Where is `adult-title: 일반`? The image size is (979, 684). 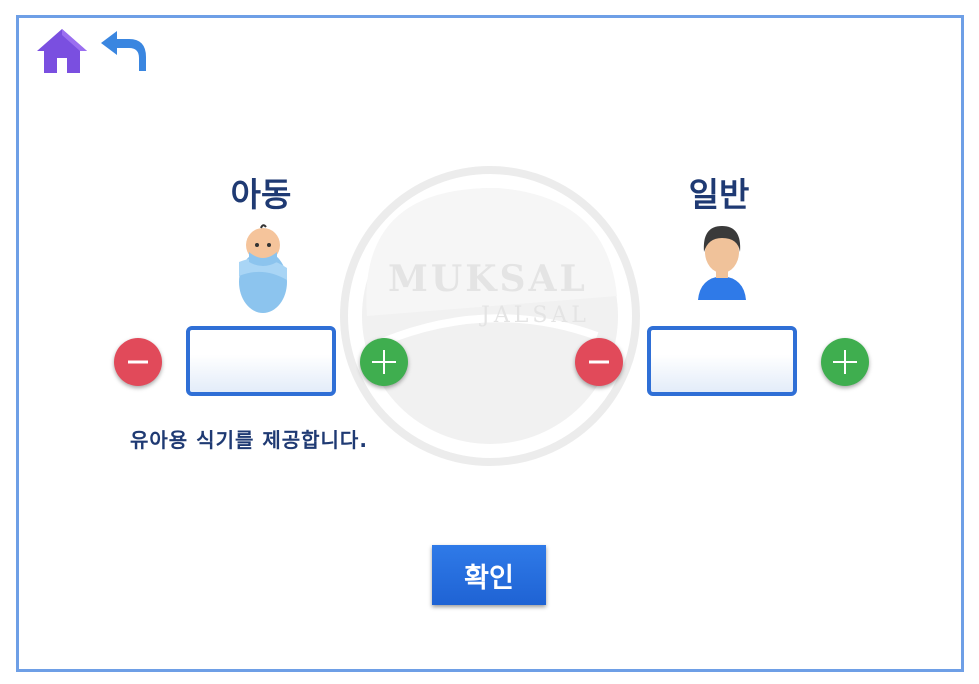 adult-title: 일반 is located at coordinates (719, 194).